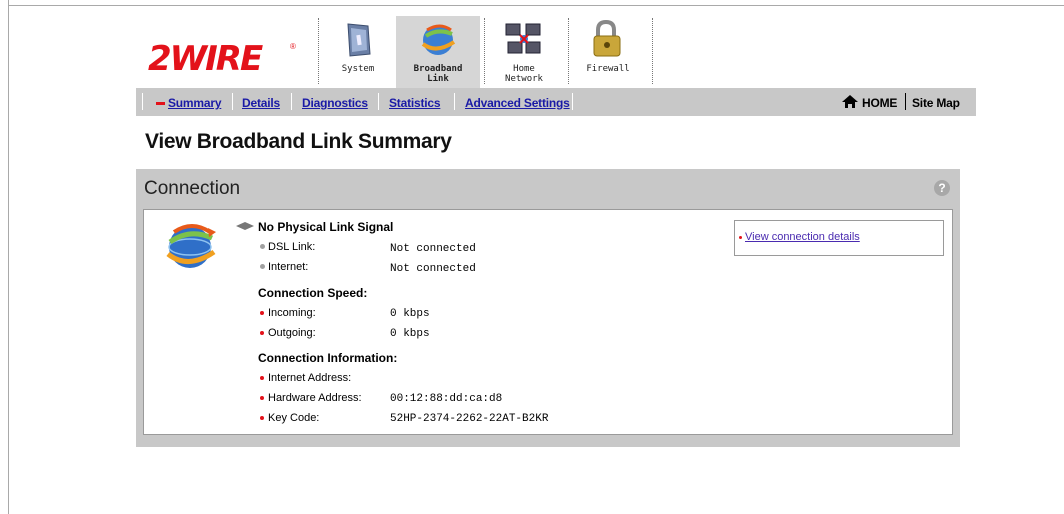 The image size is (1064, 514). I want to click on tab-broadband-link: Broadband Link, so click(438, 52).